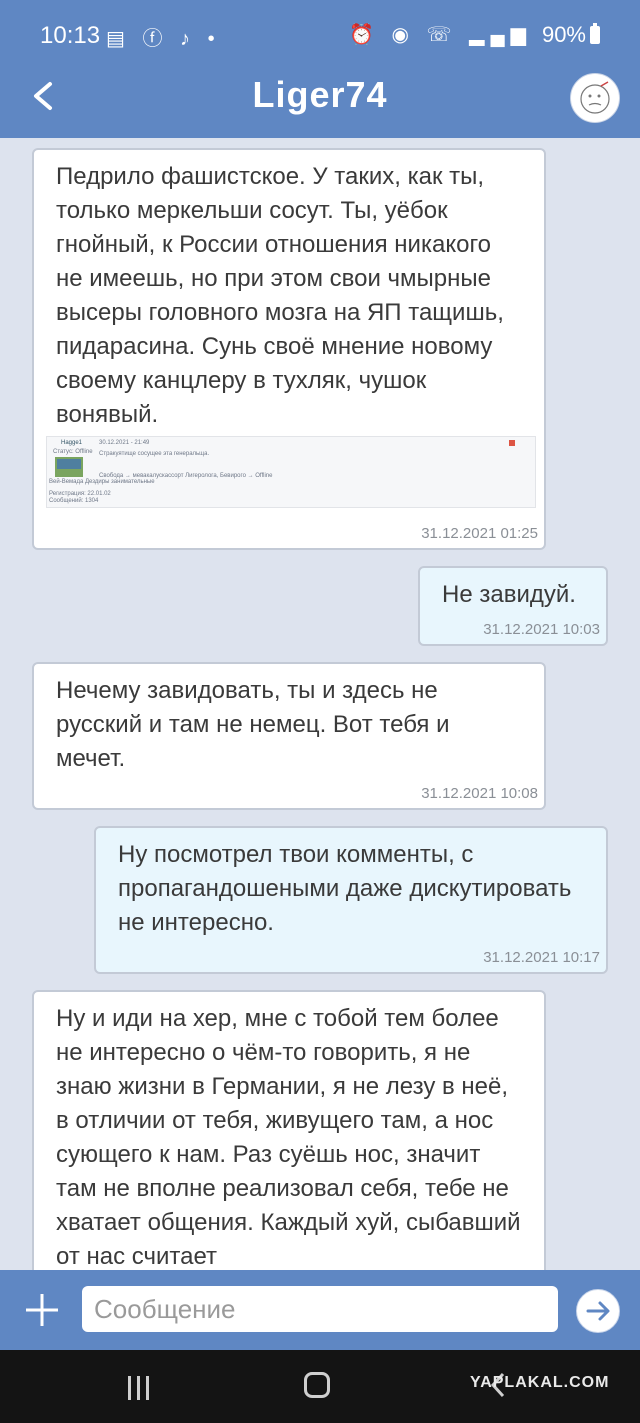 The image size is (640, 1423). Describe the element at coordinates (72, 443) in the screenshot. I see `screenshot-user: Hagge1` at that location.